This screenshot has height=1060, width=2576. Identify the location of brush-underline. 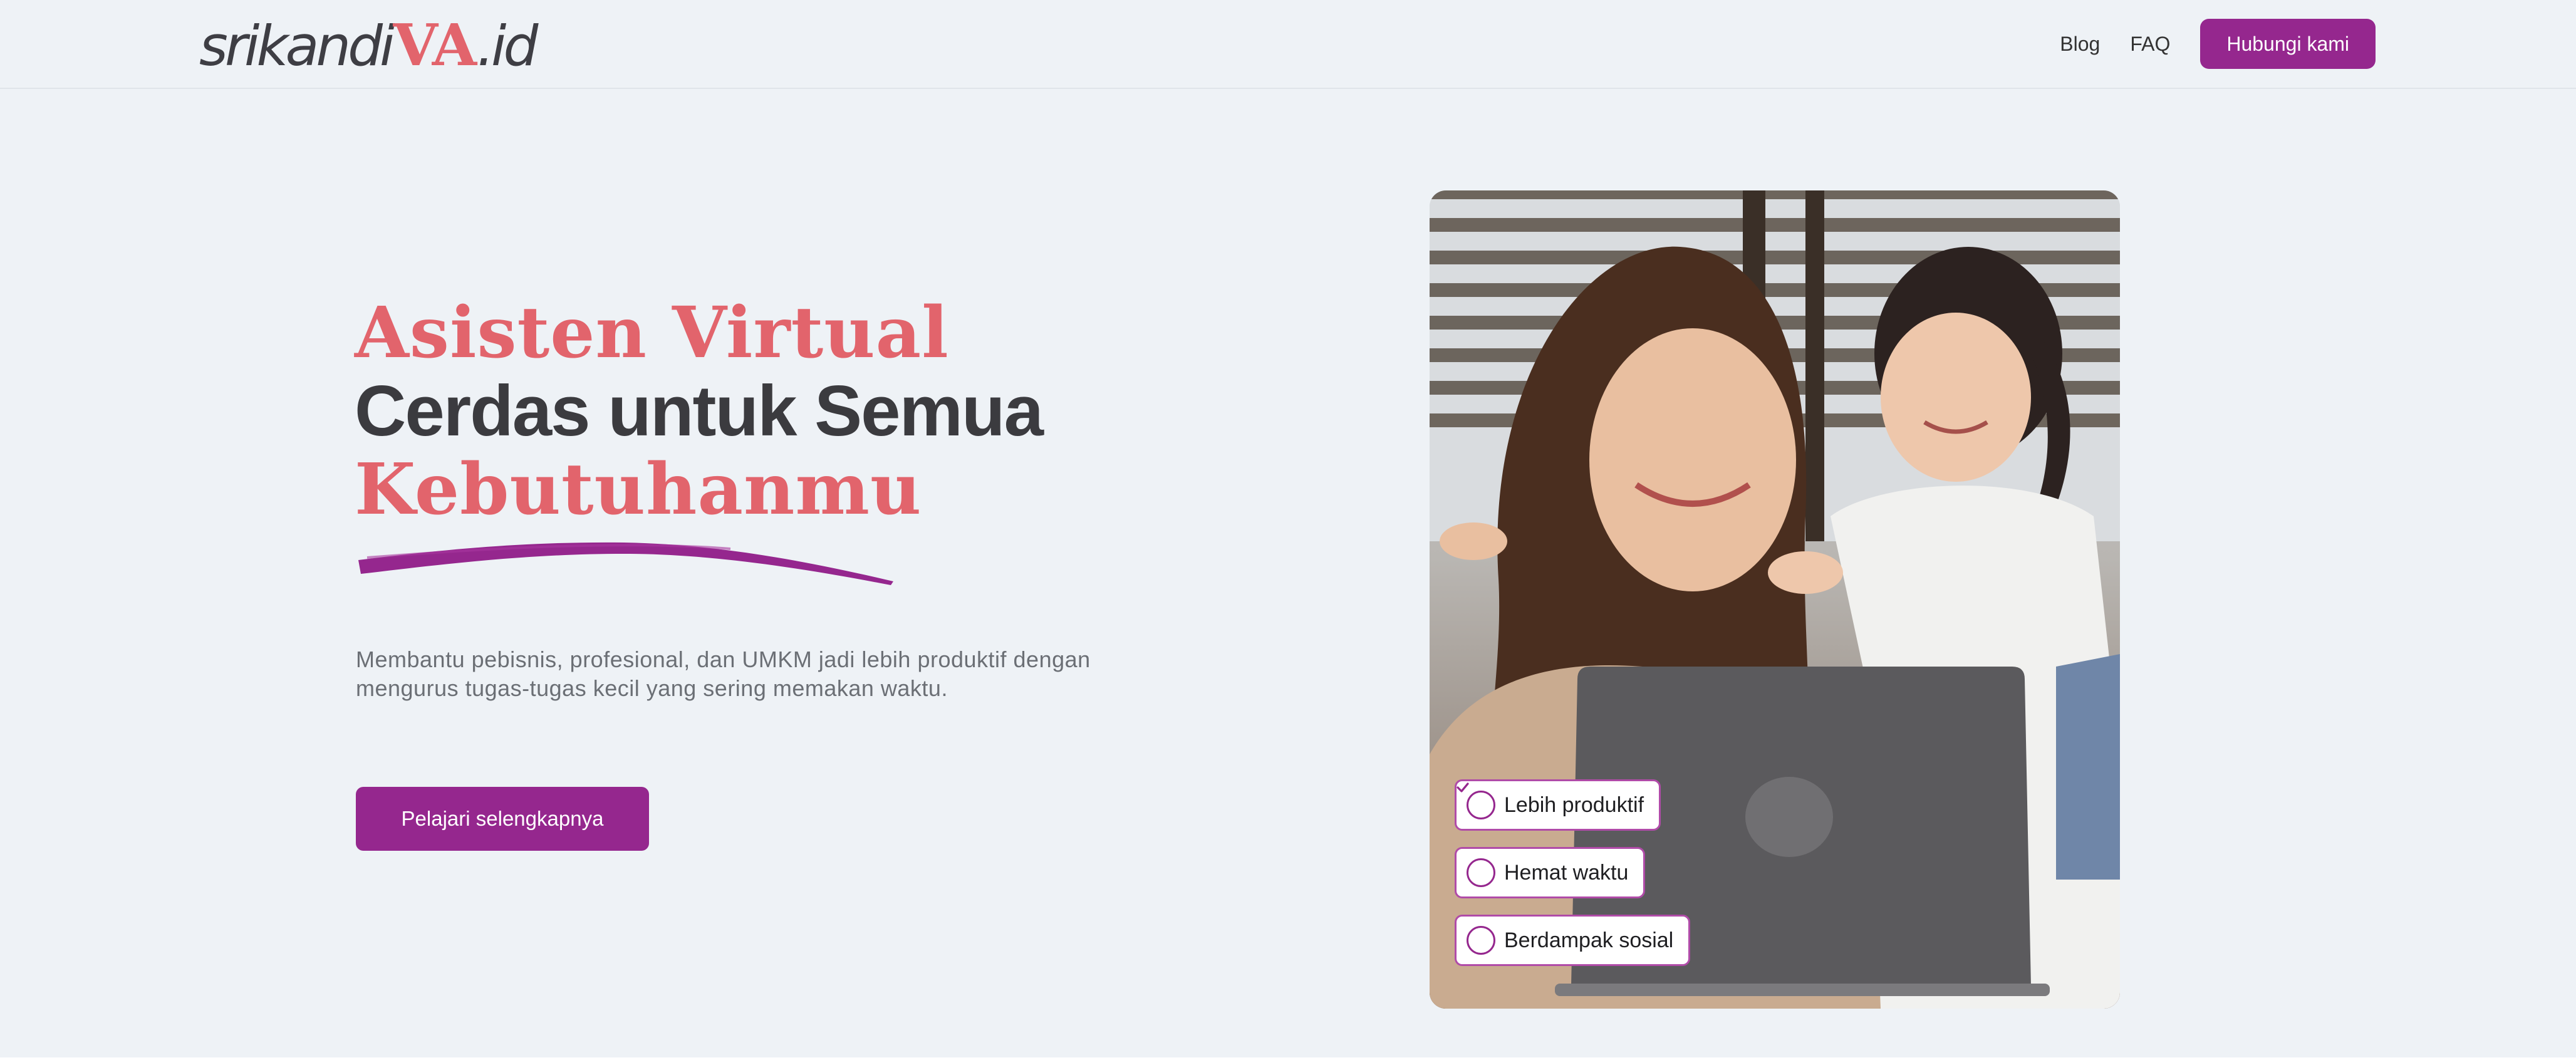
(625, 564).